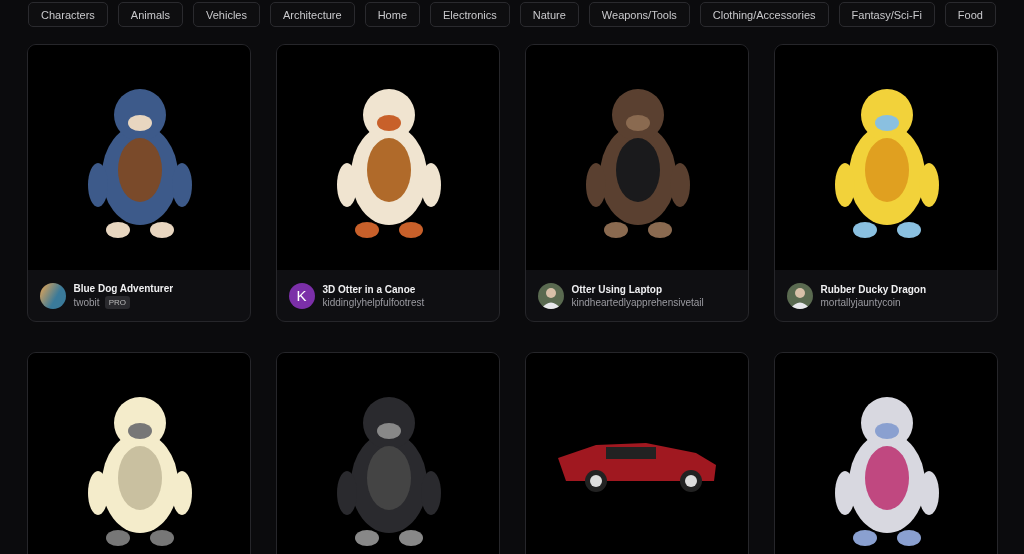 The height and width of the screenshot is (554, 1024). Describe the element at coordinates (639, 14) in the screenshot. I see `category-chip: Weapons/Tools` at that location.